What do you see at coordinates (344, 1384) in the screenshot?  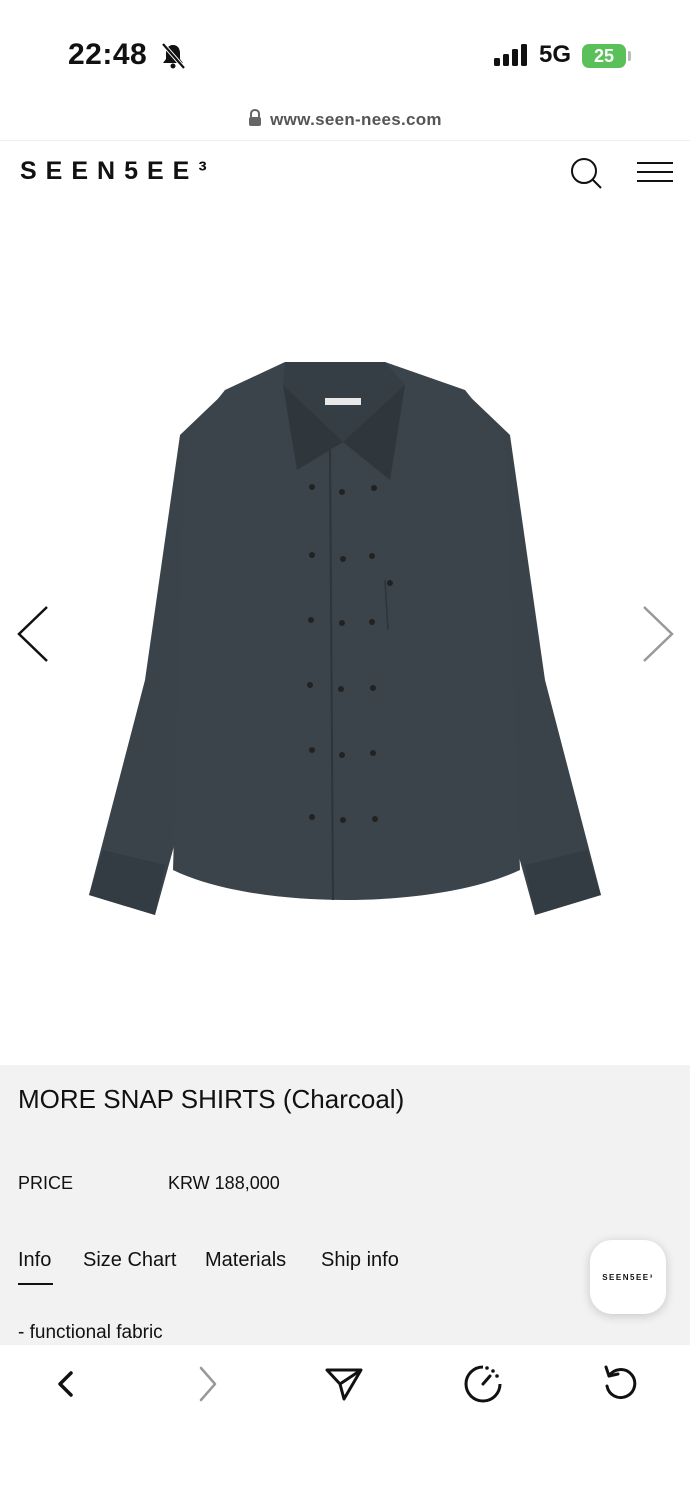 I see `share-icon` at bounding box center [344, 1384].